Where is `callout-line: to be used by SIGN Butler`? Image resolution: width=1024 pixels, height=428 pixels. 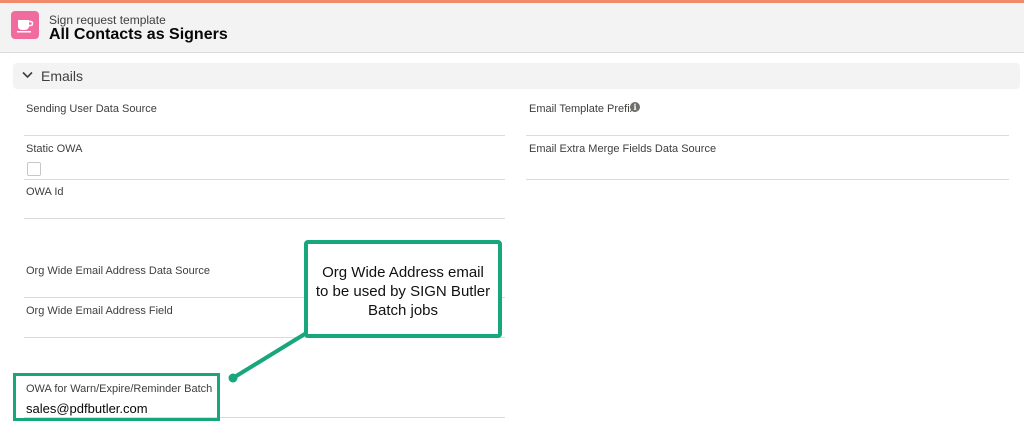
callout-line: to be used by SIGN Butler is located at coordinates (403, 291).